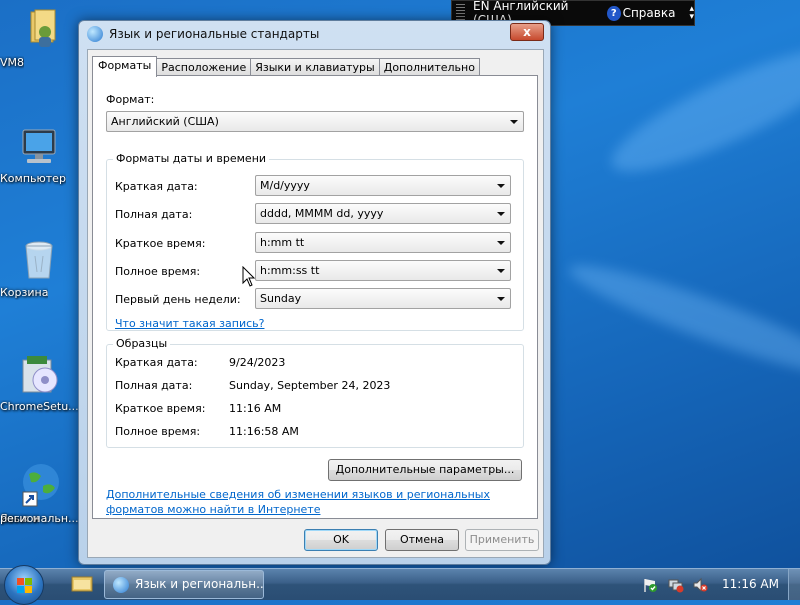 The height and width of the screenshot is (605, 800). Describe the element at coordinates (189, 323) in the screenshot. I see `notation-help-link: Что значит такая запись?` at that location.